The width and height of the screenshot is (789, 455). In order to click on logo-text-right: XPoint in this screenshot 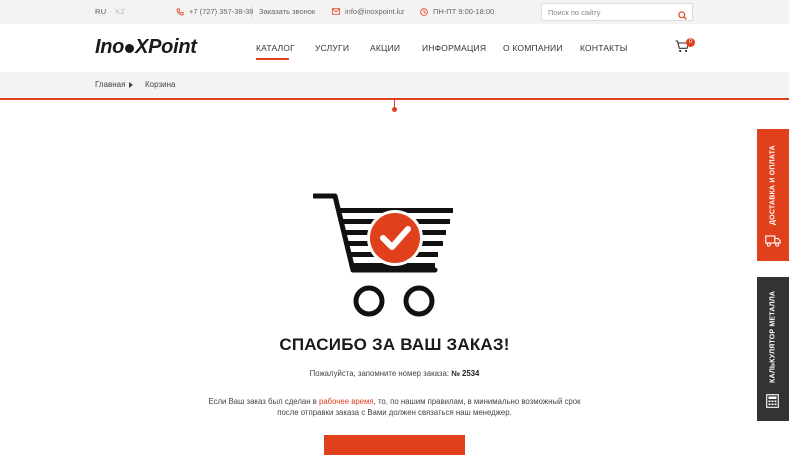, I will do `click(166, 46)`.